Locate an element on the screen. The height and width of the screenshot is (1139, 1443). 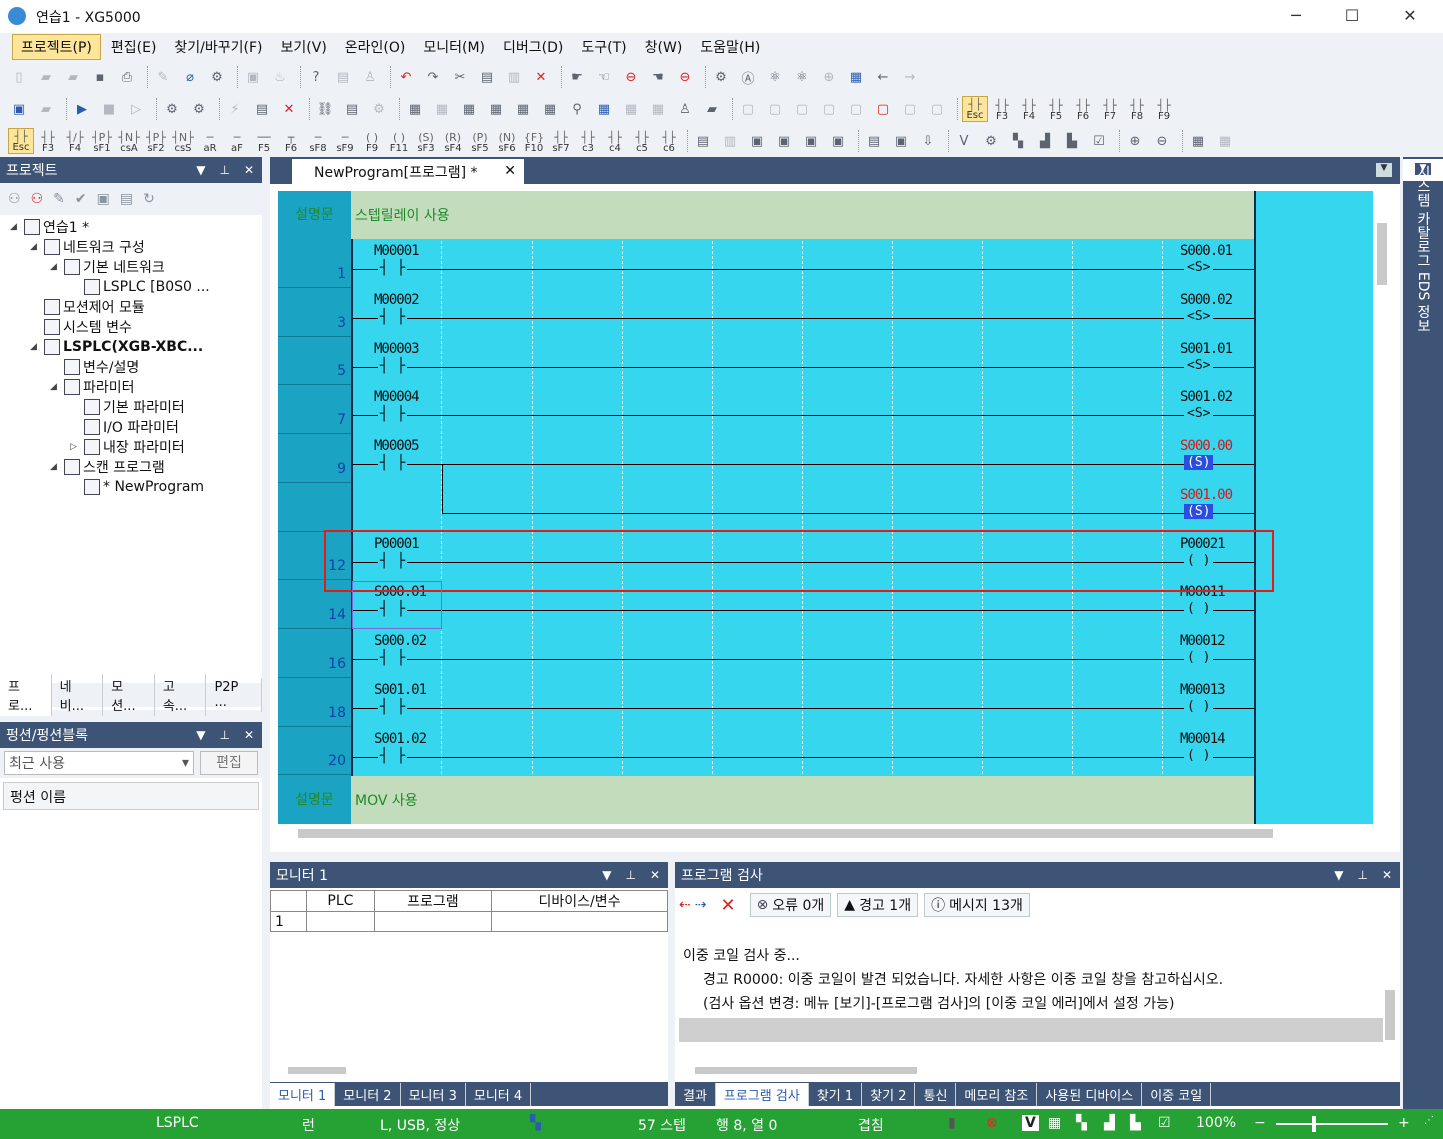
save-icon: ▪ is located at coordinates (100, 77).